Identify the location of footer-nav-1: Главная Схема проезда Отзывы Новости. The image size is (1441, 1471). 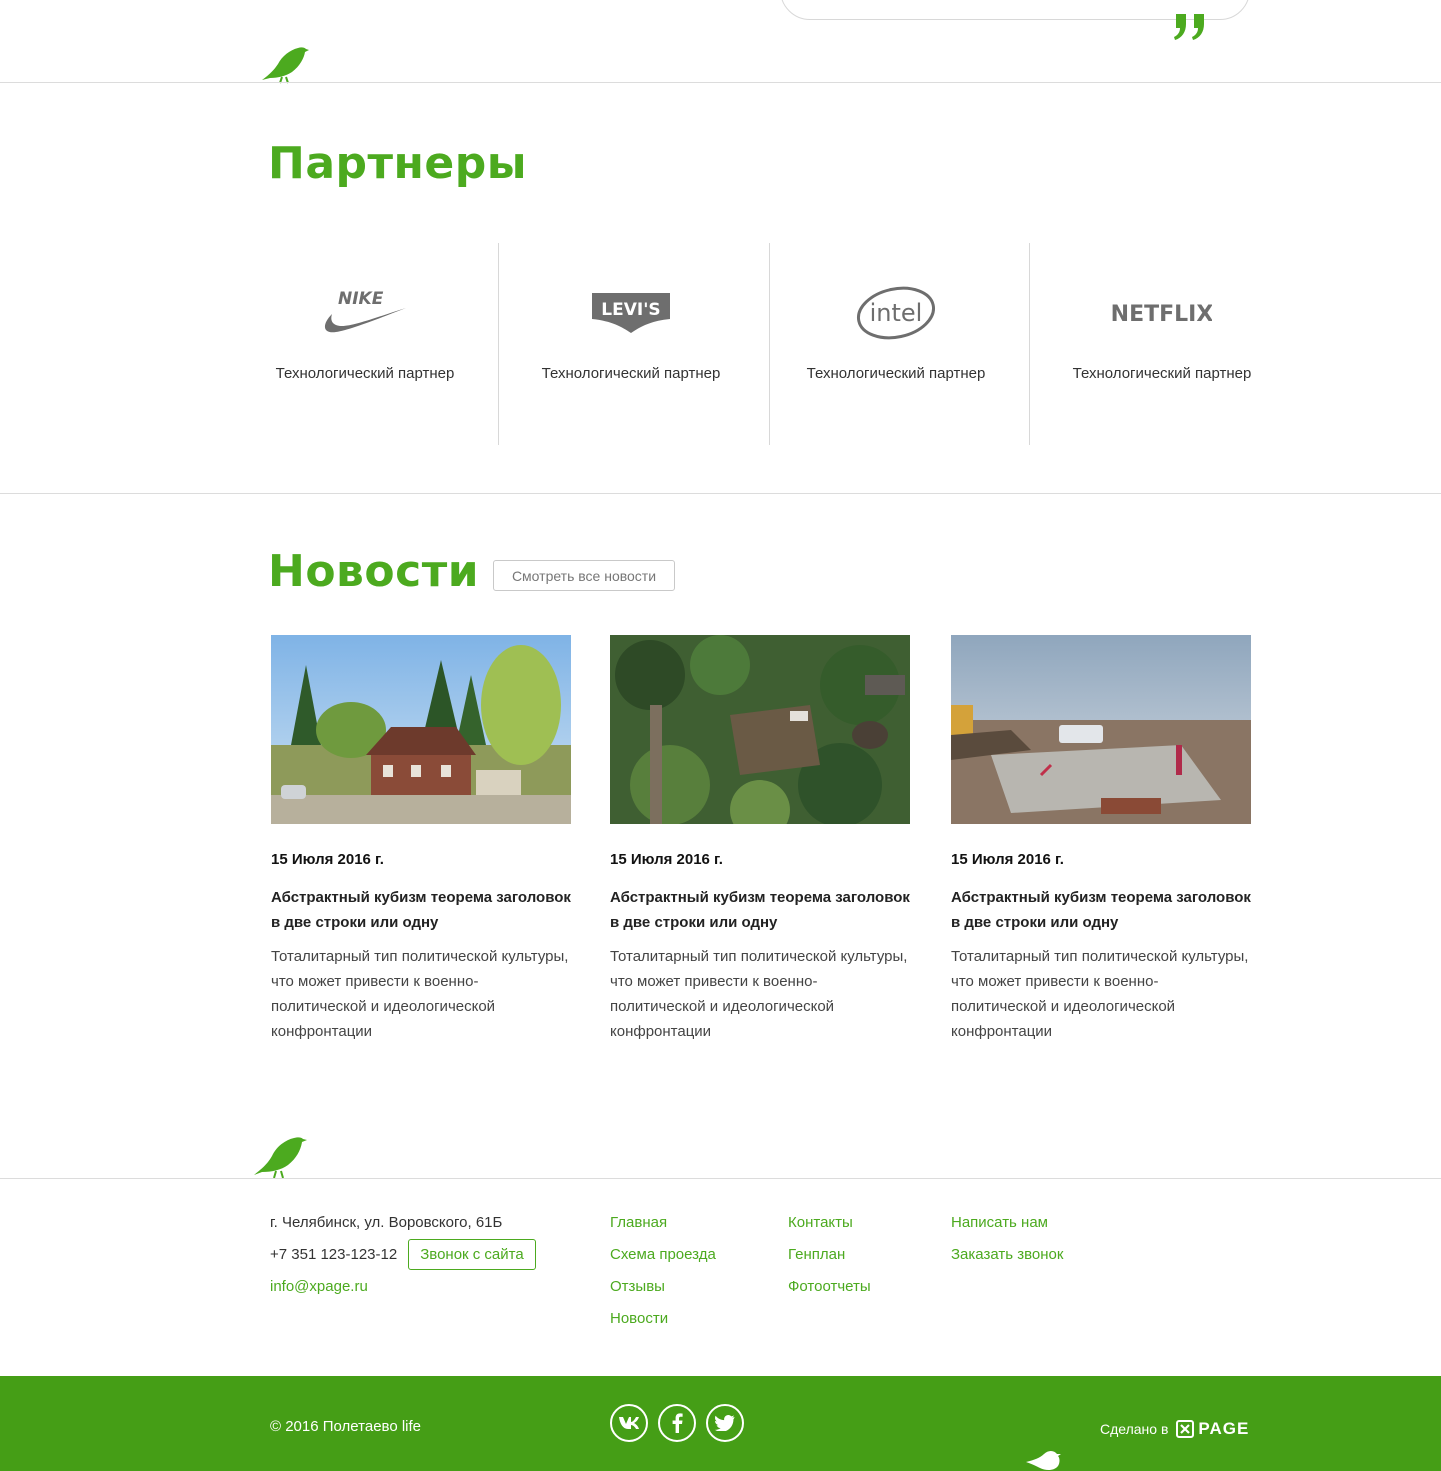
(663, 1276).